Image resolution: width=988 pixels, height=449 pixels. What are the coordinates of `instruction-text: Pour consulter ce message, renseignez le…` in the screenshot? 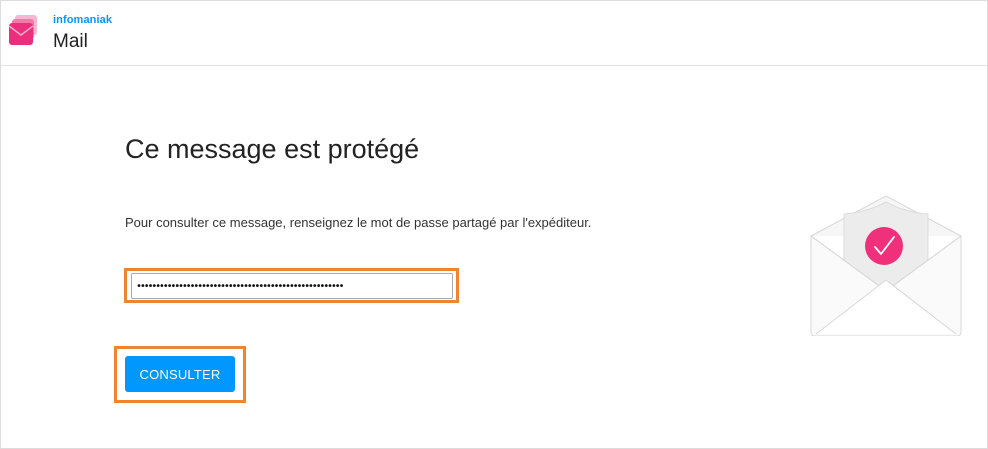 It's located at (358, 222).